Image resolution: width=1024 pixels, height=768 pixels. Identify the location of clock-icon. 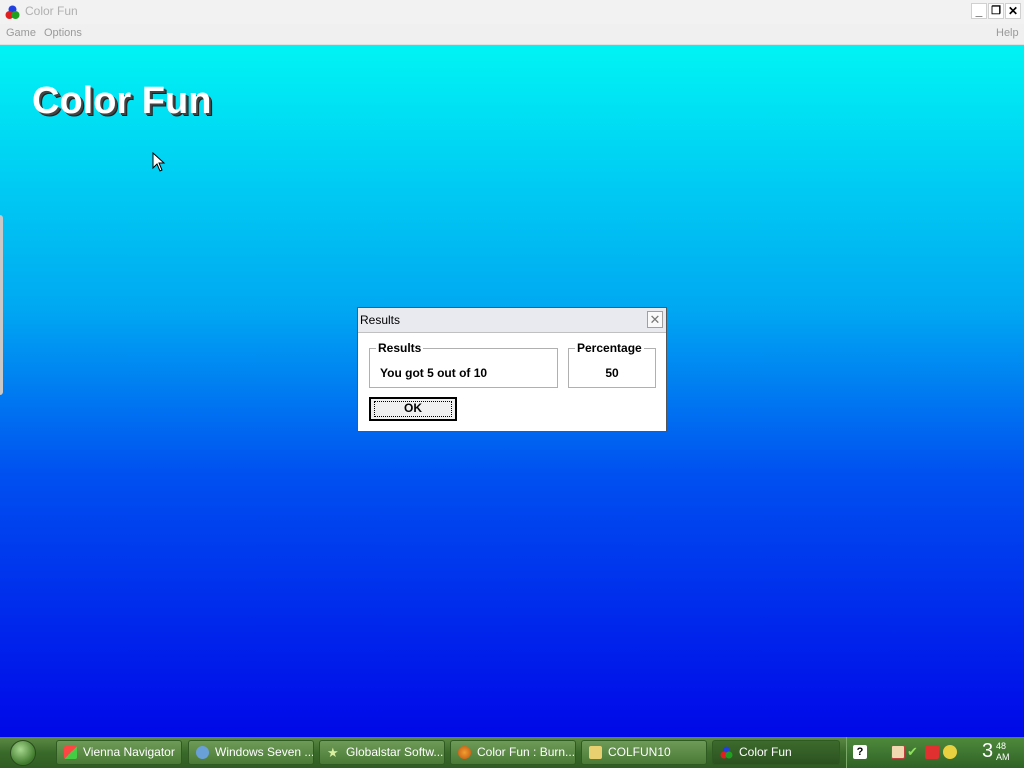
(950, 752).